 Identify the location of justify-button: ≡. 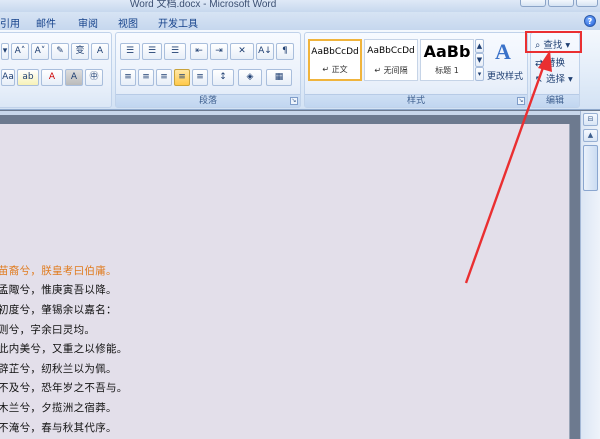
(182, 77).